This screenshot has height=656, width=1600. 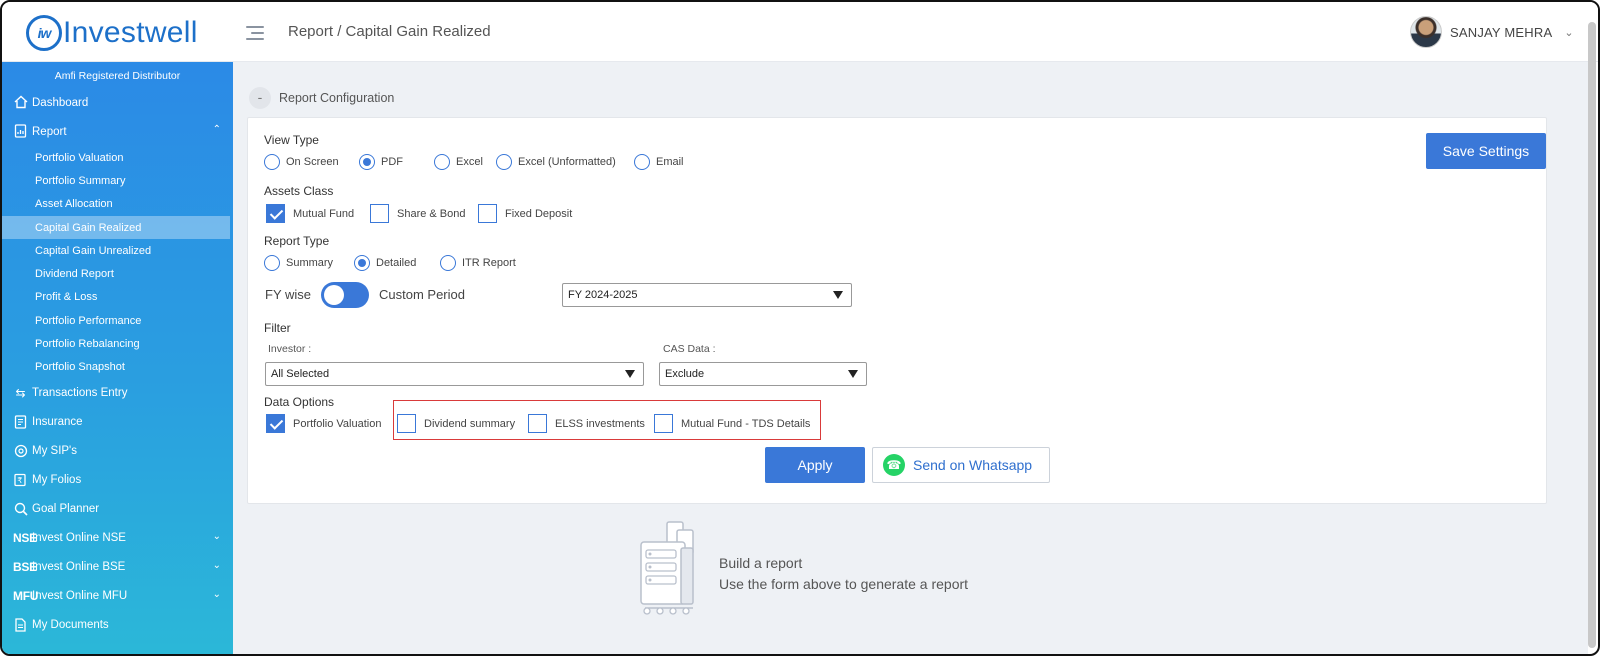 I want to click on logo: iw Investwell, so click(x=112, y=33).